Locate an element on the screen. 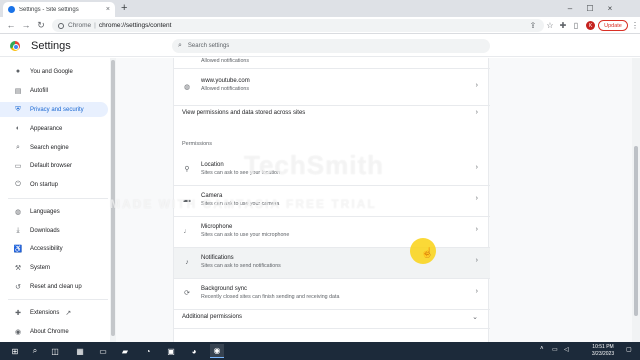  tray-chevron-up-icon: ˄ is located at coordinates (542, 349).